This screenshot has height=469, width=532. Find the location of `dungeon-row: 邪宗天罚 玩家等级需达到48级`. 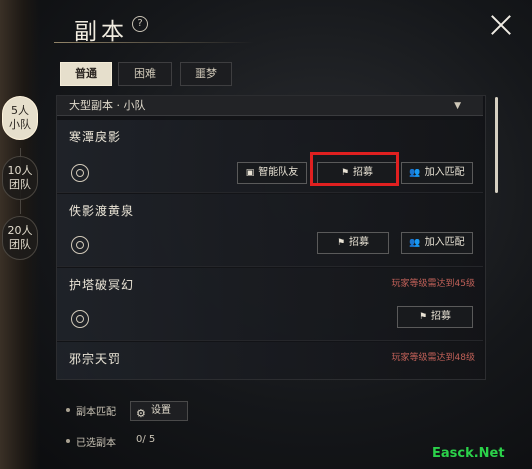

dungeon-row: 邪宗天罚 玩家等级需达到48级 is located at coordinates (270, 360).